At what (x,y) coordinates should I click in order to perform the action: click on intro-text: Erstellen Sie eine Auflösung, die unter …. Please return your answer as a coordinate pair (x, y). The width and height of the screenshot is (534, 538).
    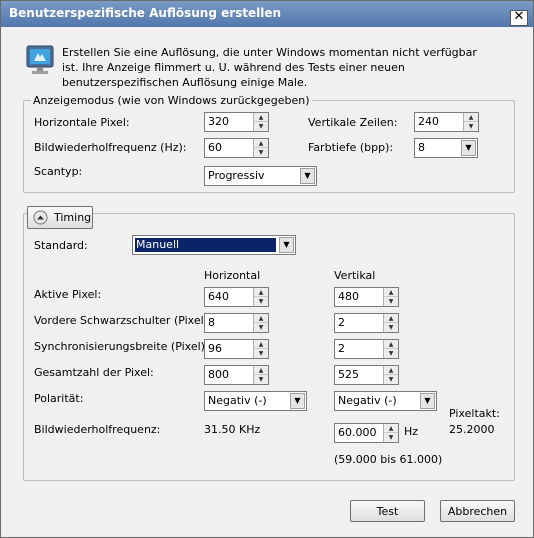
    Looking at the image, I should click on (269, 67).